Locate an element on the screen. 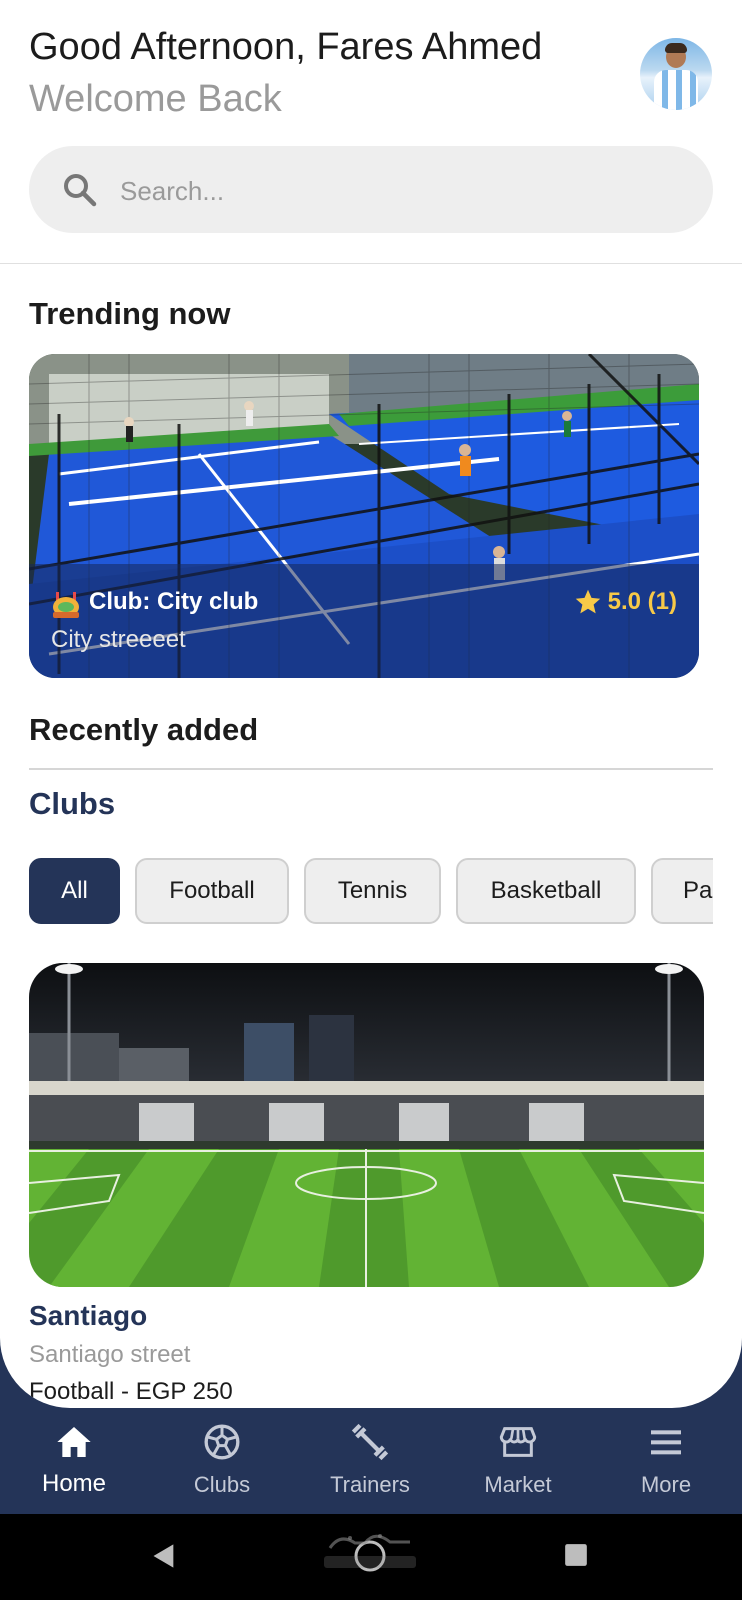 The height and width of the screenshot is (1600, 742). card-caption-overlay is located at coordinates (364, 621).